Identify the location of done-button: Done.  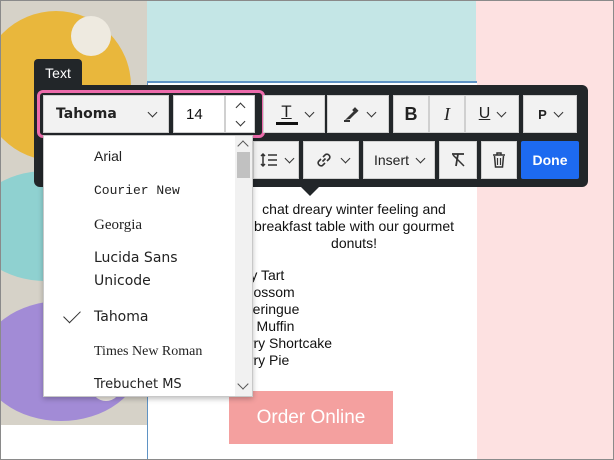
(550, 160).